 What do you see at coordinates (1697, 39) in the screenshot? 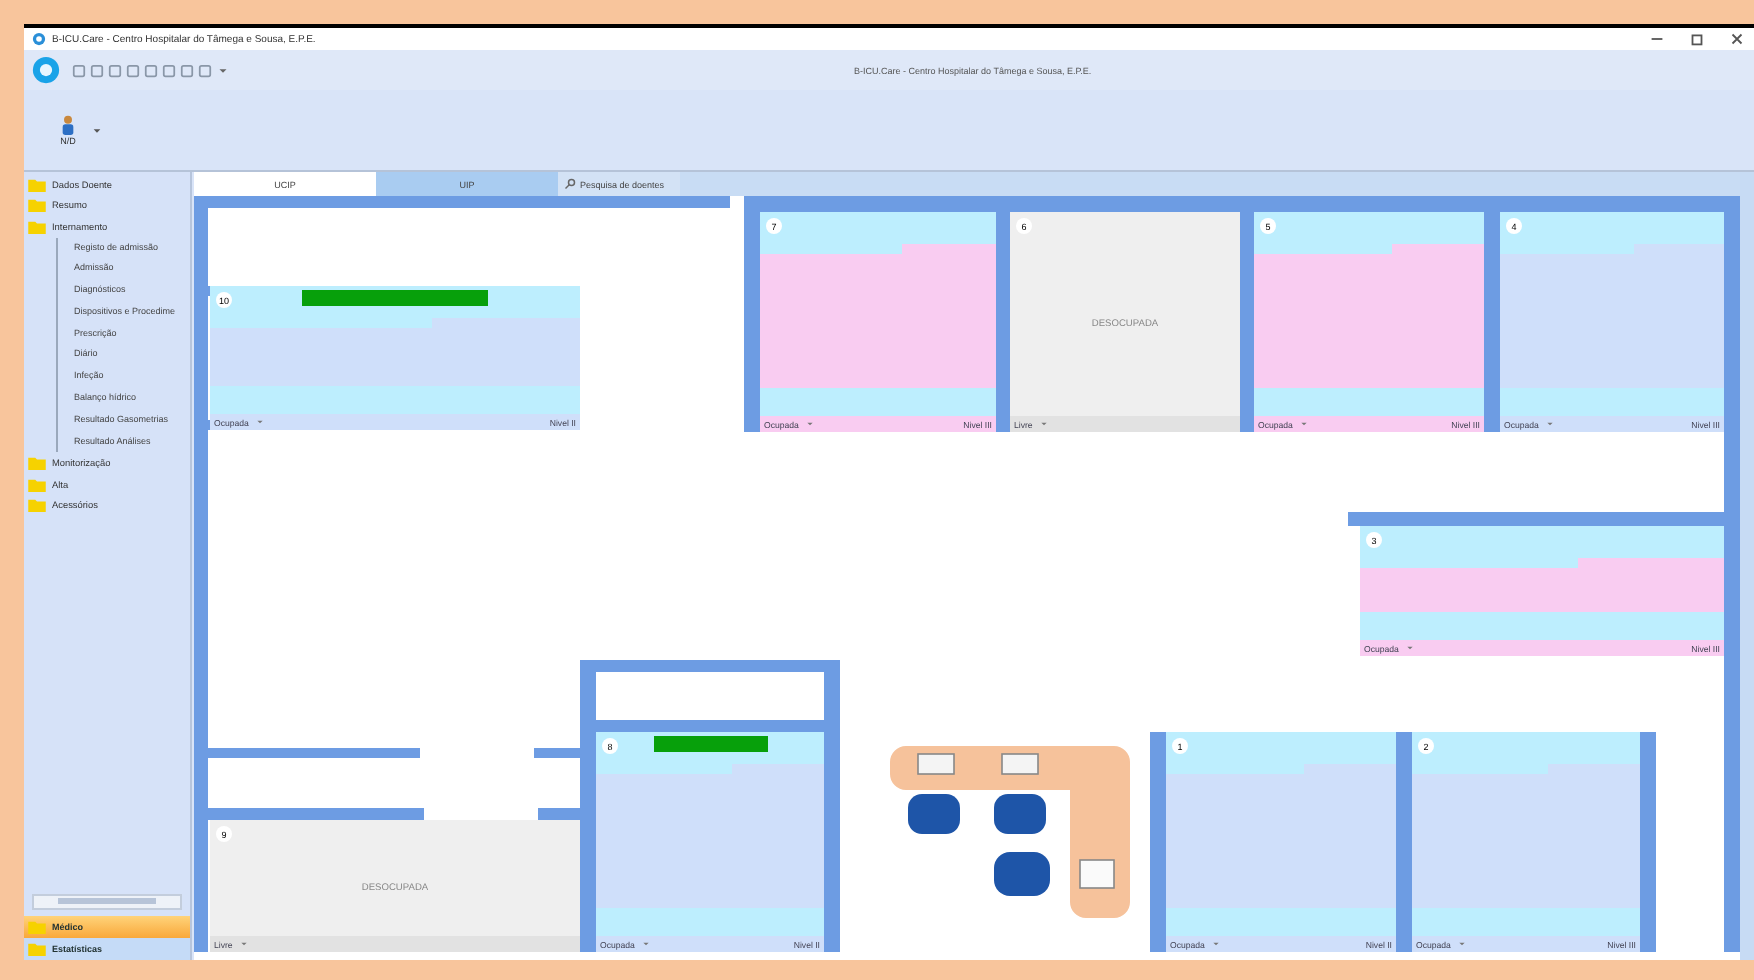
I see `restore-icon` at bounding box center [1697, 39].